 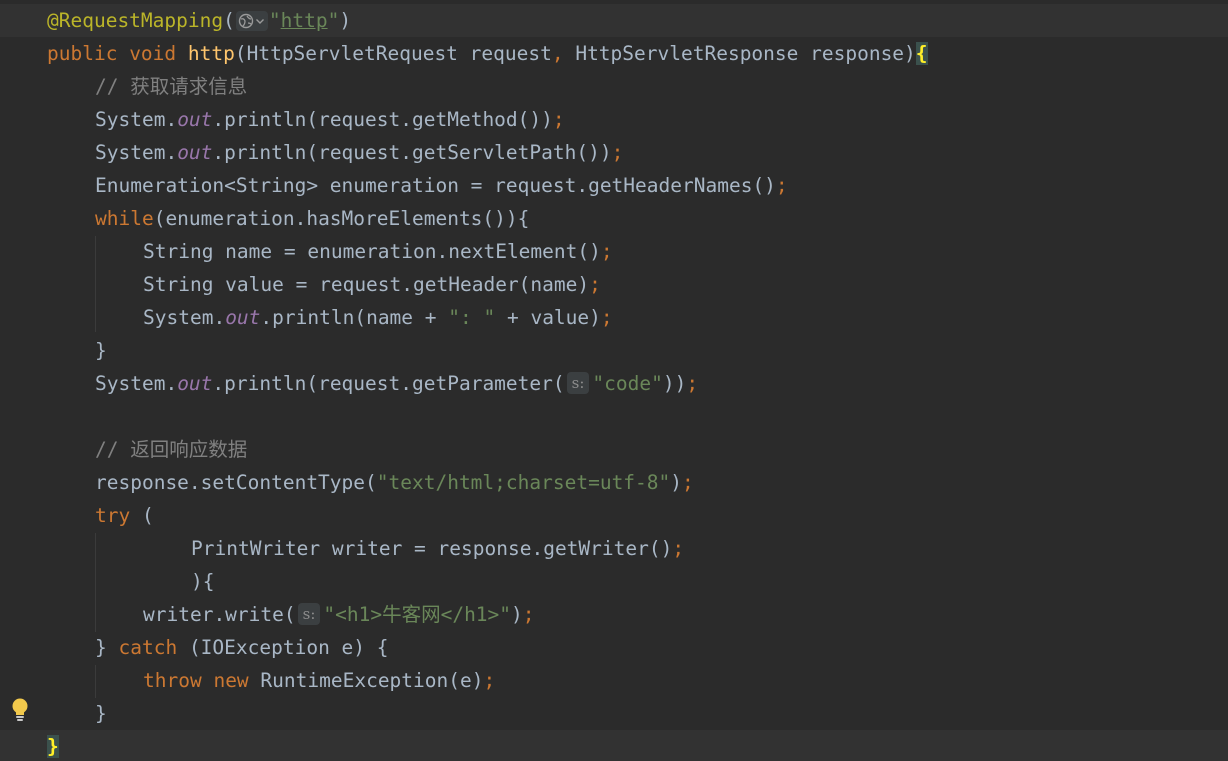 I want to click on code-line: @RequestMapping( "http"), so click(x=614, y=20).